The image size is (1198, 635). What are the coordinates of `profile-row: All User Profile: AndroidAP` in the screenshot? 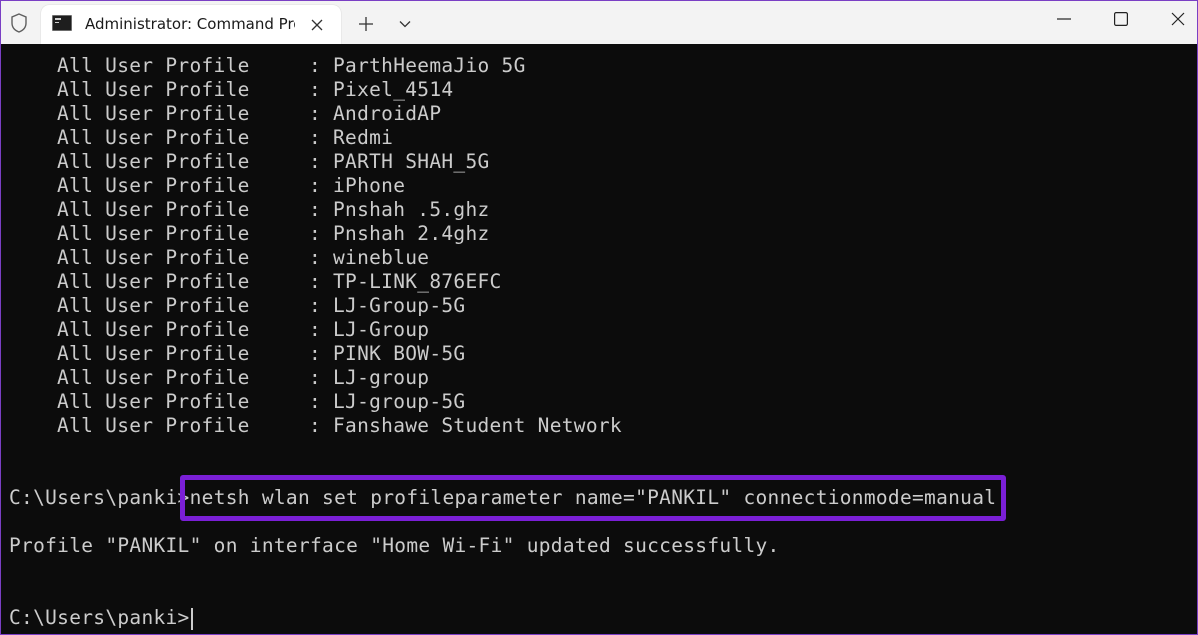 It's located at (225, 114).